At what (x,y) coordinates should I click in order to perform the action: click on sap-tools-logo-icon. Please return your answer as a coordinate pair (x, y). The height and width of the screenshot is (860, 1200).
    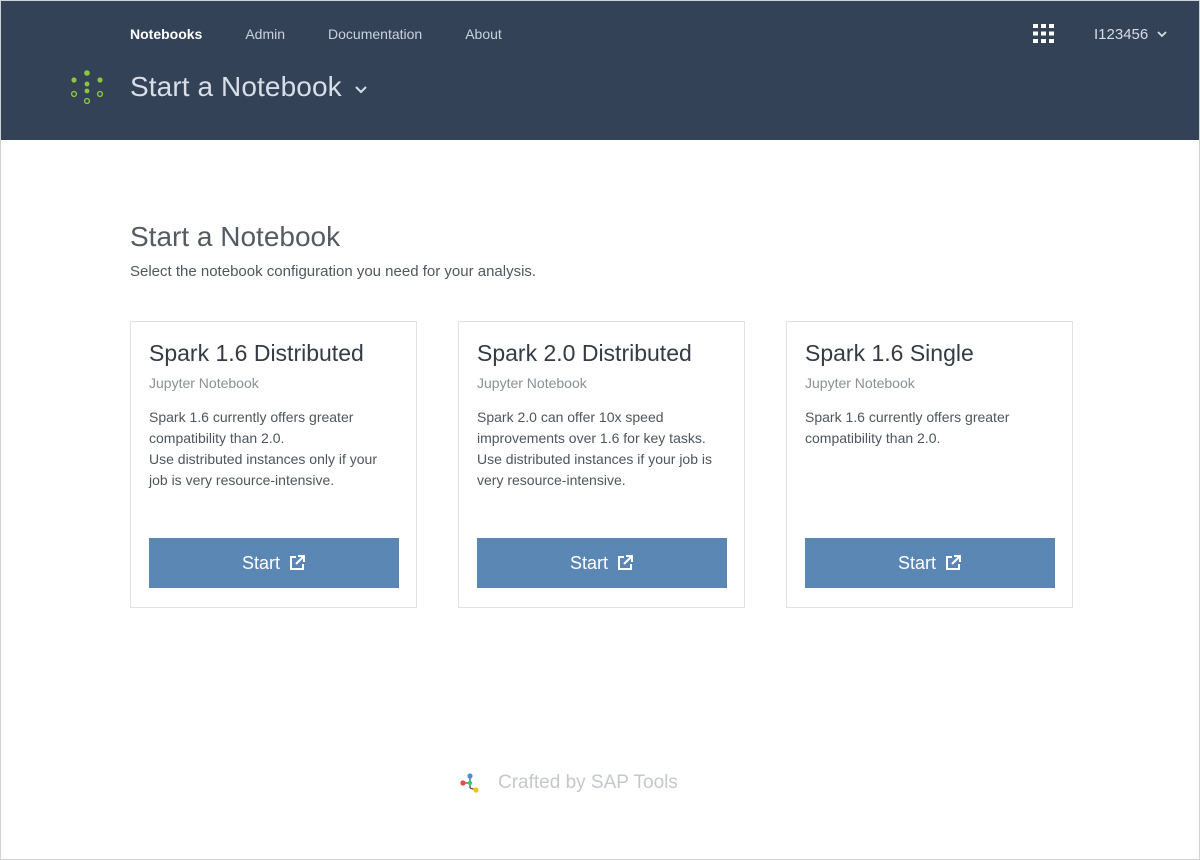
    Looking at the image, I should click on (469, 783).